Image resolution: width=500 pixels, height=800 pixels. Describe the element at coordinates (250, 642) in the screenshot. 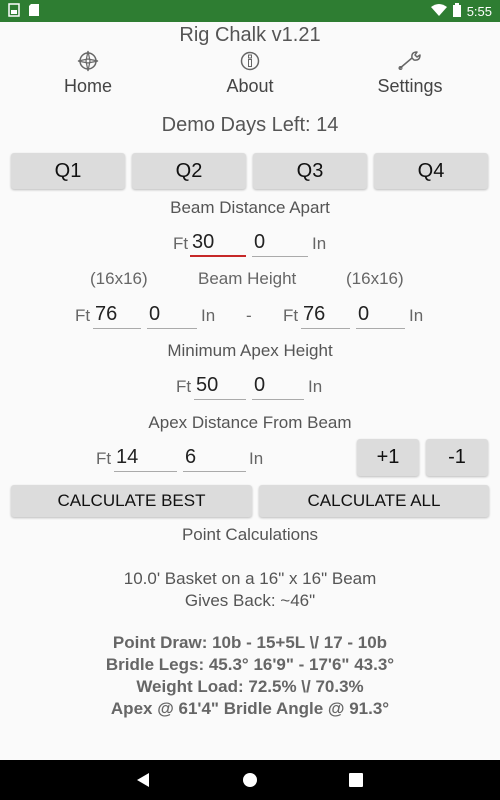

I see `point-draw-text: Point Draw: 10b - 15+5L \/ 17 - 10b` at that location.